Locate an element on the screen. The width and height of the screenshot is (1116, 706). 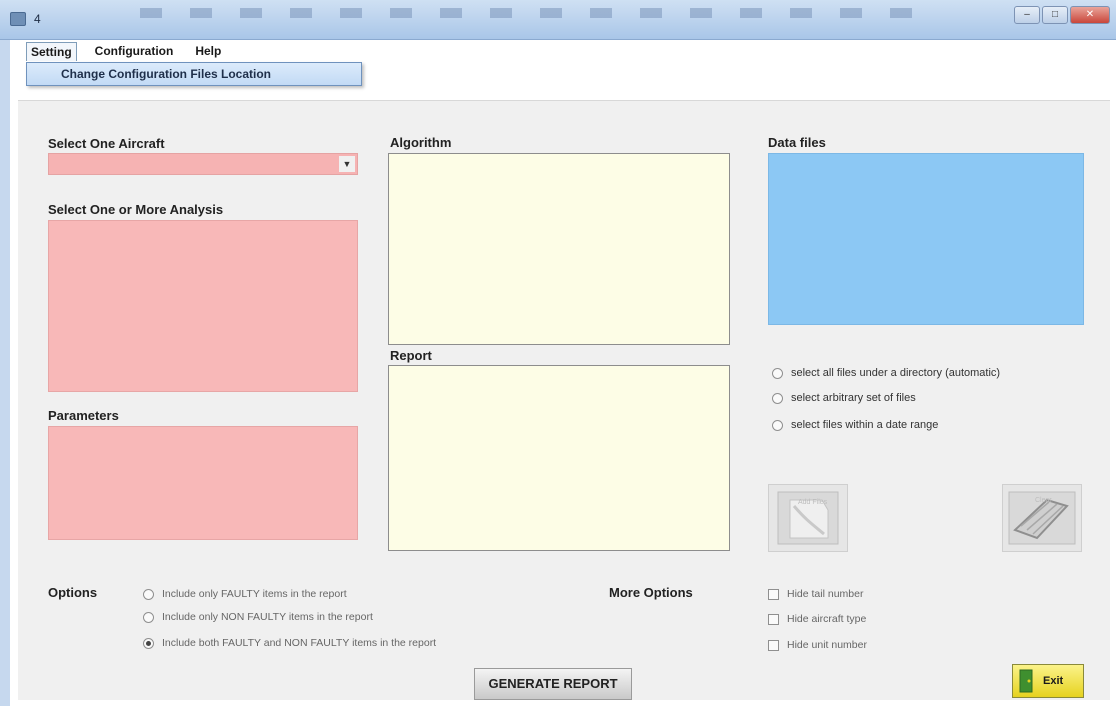
options-label: Options is located at coordinates (73, 592).